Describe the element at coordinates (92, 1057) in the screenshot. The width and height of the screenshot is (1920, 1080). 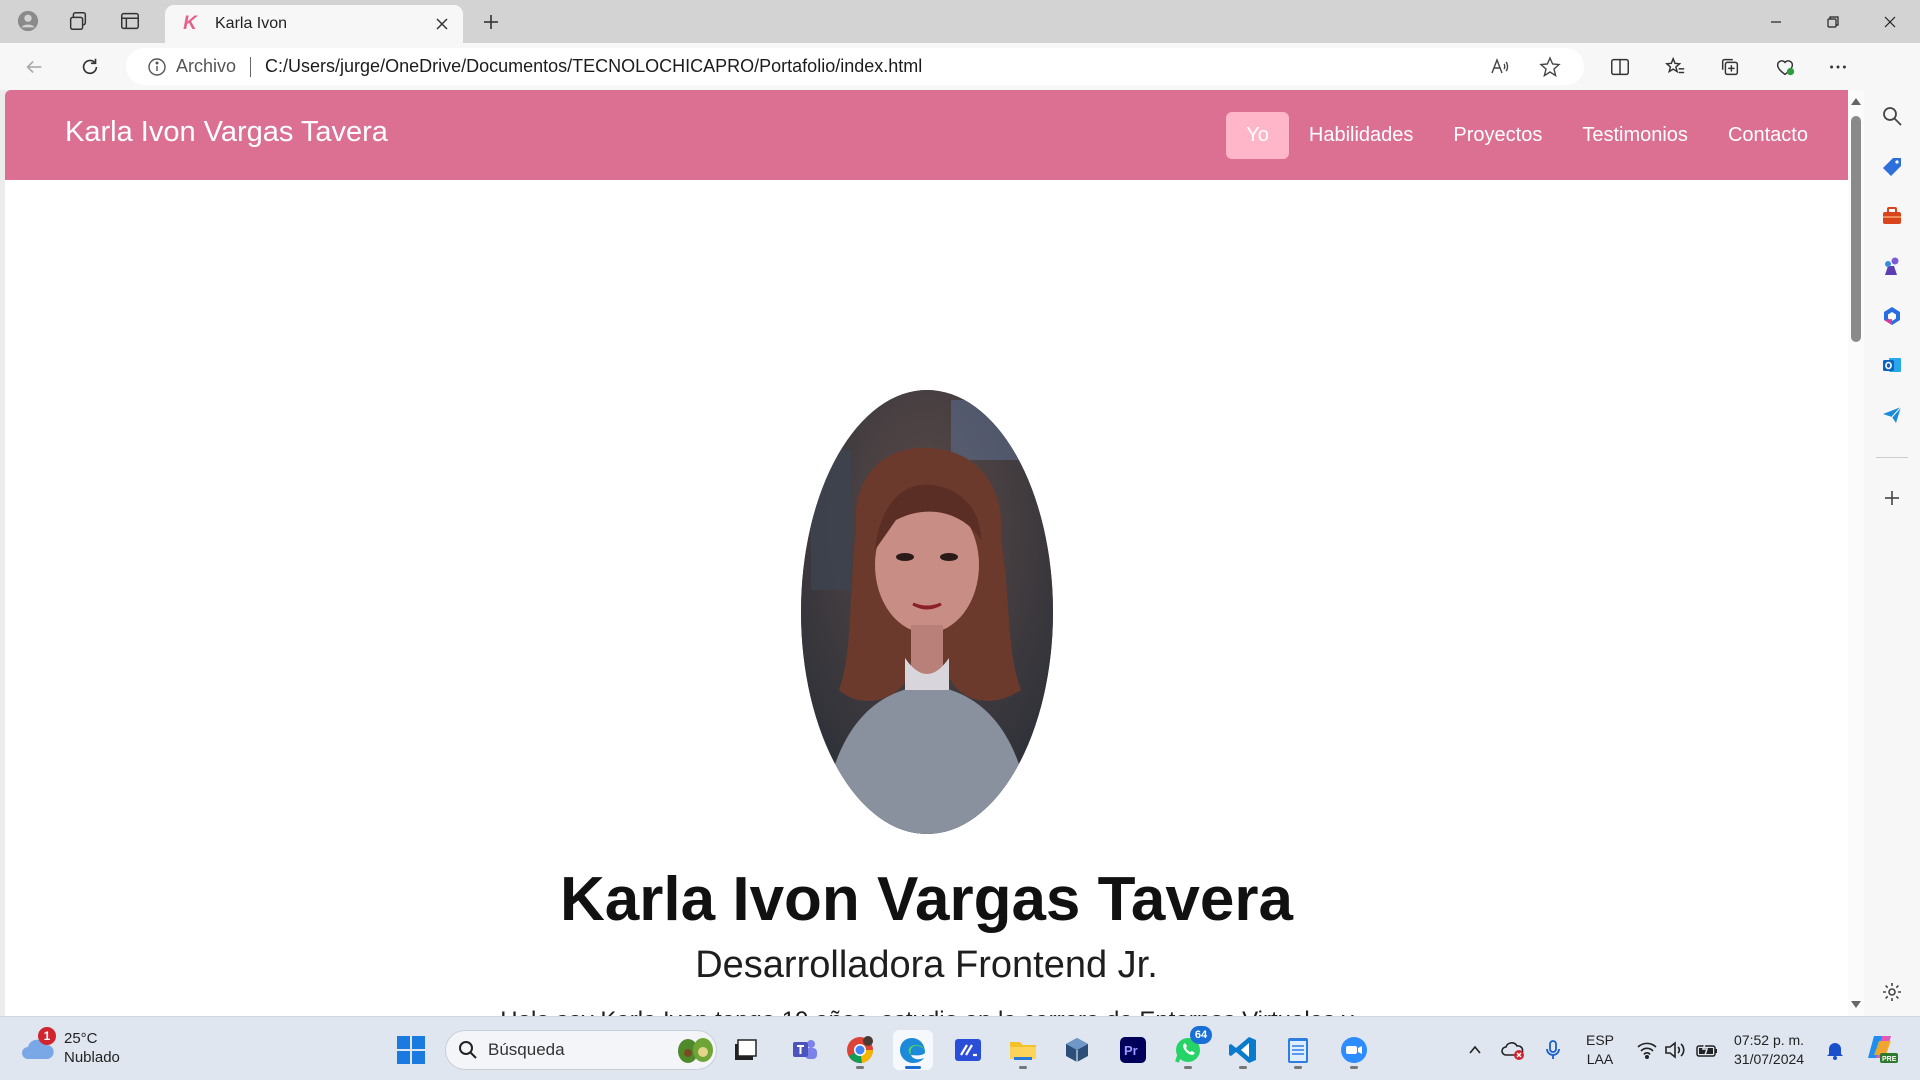
I see `weather-desc: Nublado` at that location.